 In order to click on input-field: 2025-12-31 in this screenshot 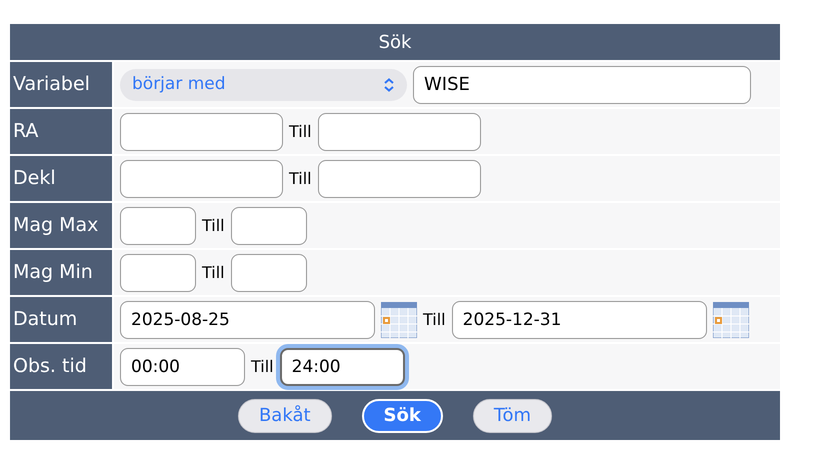, I will do `click(579, 319)`.